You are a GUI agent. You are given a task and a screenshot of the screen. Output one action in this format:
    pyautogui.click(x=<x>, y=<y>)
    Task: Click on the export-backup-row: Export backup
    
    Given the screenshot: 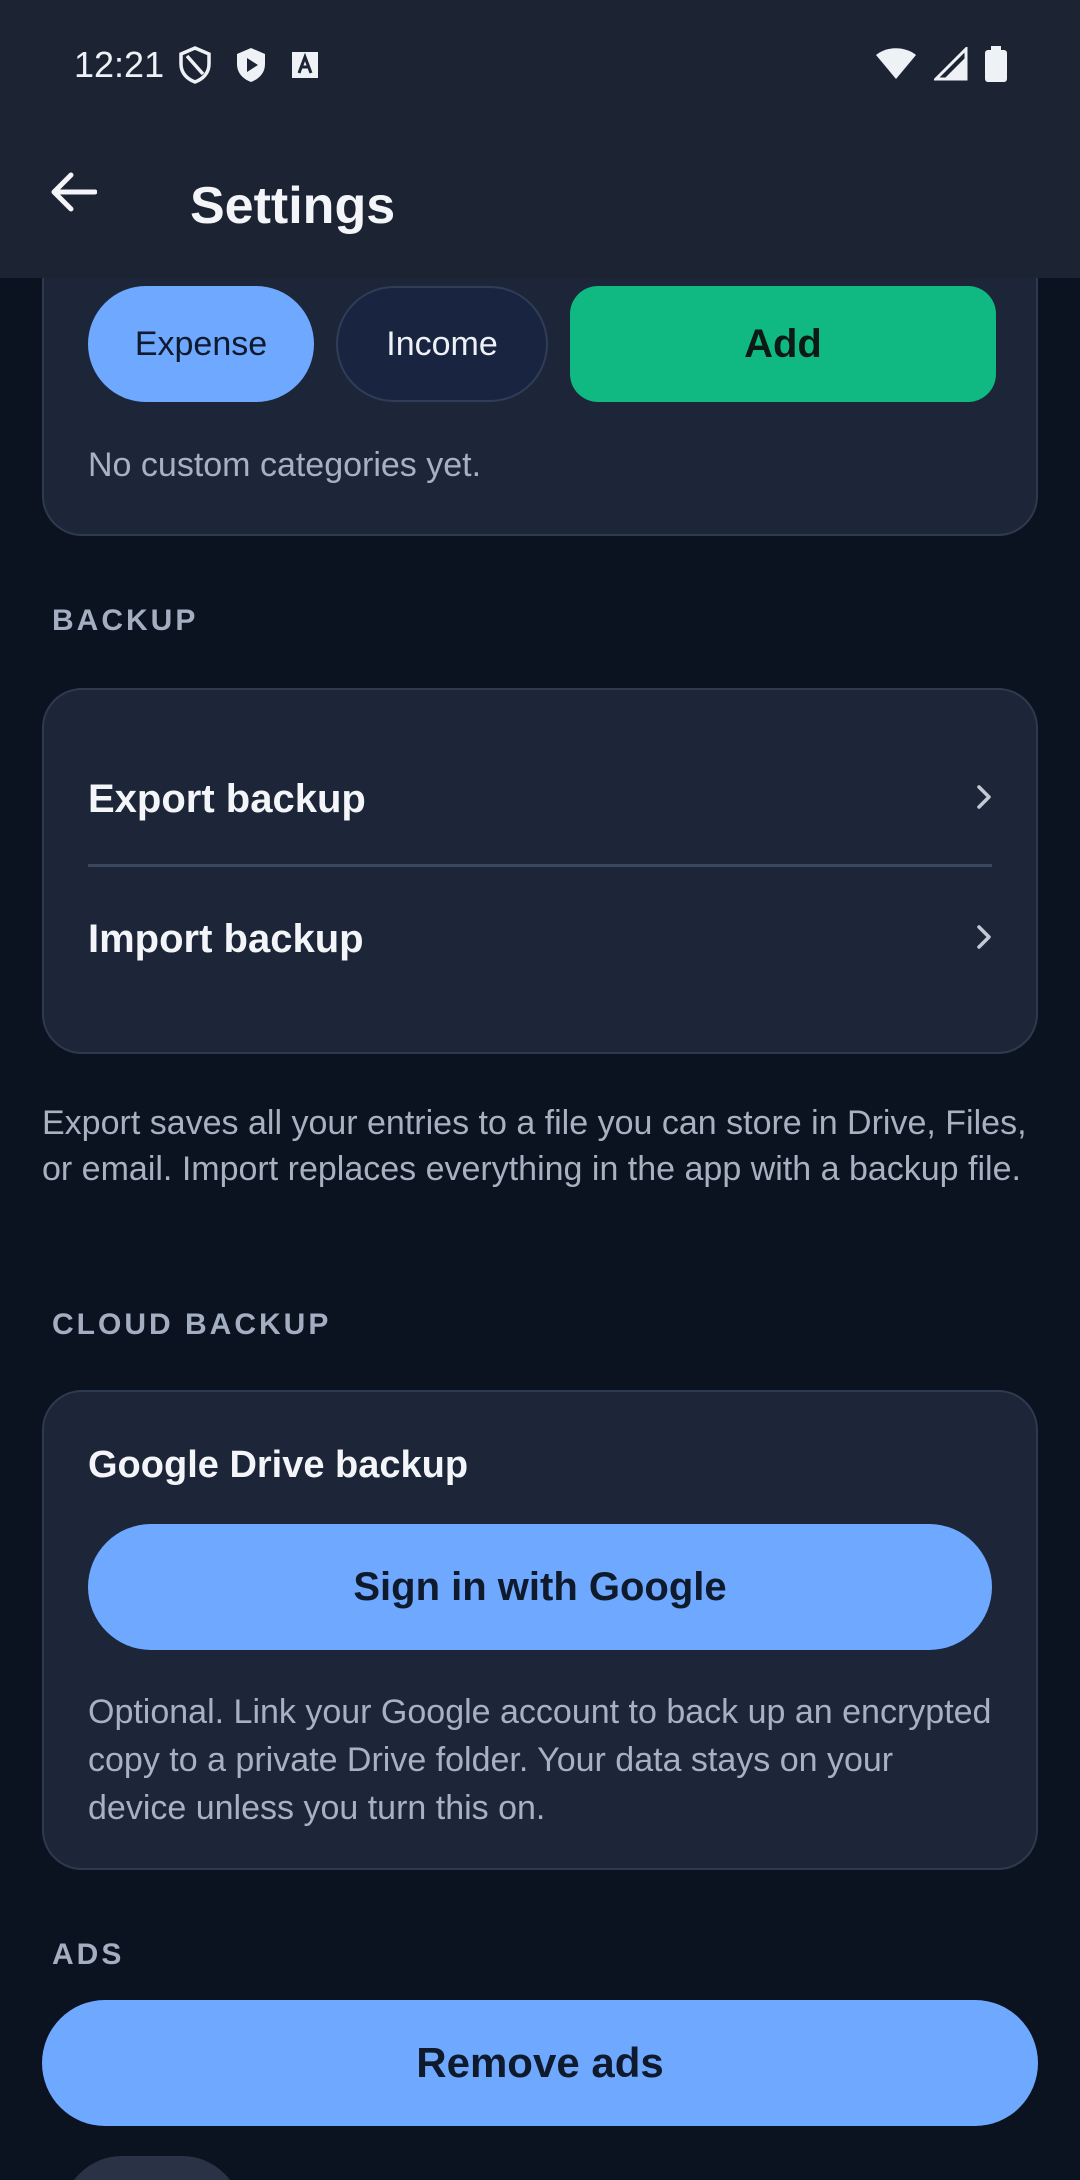 What is the action you would take?
    pyautogui.click(x=540, y=799)
    